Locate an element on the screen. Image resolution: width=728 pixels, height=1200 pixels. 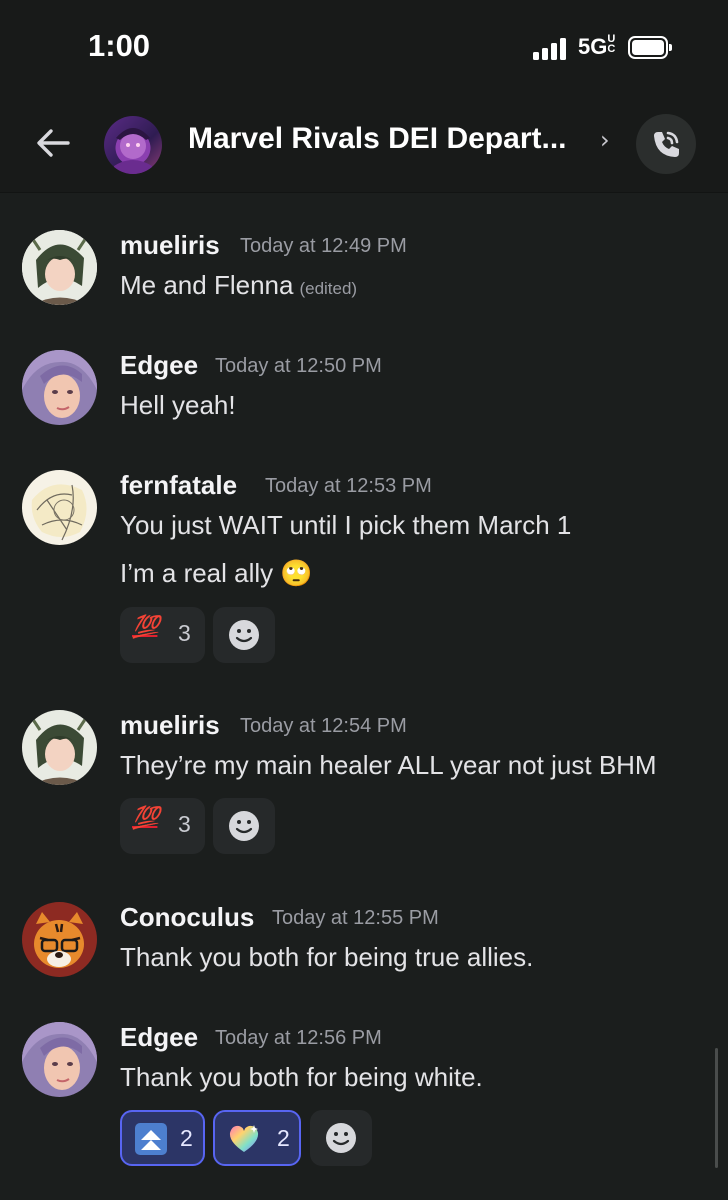
timestamp: Today at 12:49 PM is located at coordinates (323, 246).